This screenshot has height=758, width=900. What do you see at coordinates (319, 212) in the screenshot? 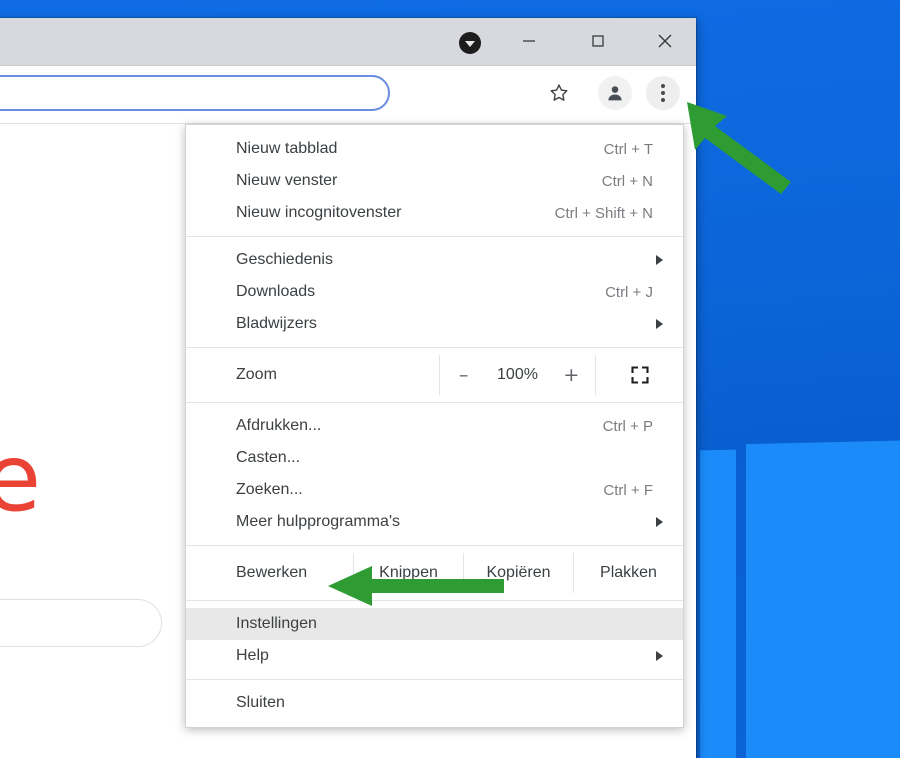
I see `menu-item-label: Nieuw incognitovenster` at bounding box center [319, 212].